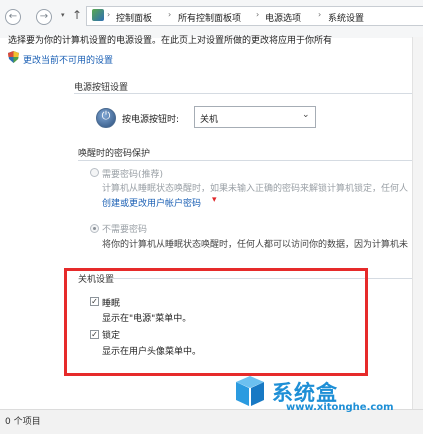 The height and width of the screenshot is (434, 423). Describe the element at coordinates (250, 391) in the screenshot. I see `watermark-logo-icon` at that location.